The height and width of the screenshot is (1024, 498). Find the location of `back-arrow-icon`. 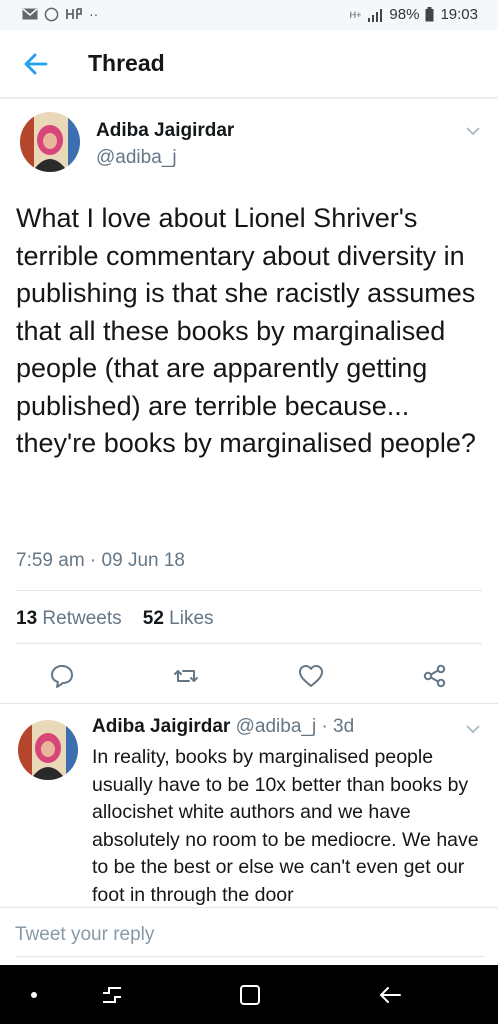

back-arrow-icon is located at coordinates (36, 64).